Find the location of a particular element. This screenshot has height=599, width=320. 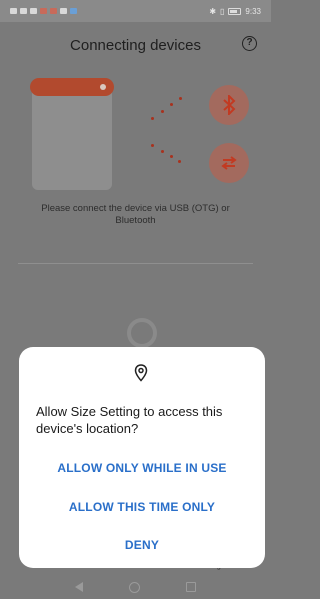

battery-icon is located at coordinates (235, 11).